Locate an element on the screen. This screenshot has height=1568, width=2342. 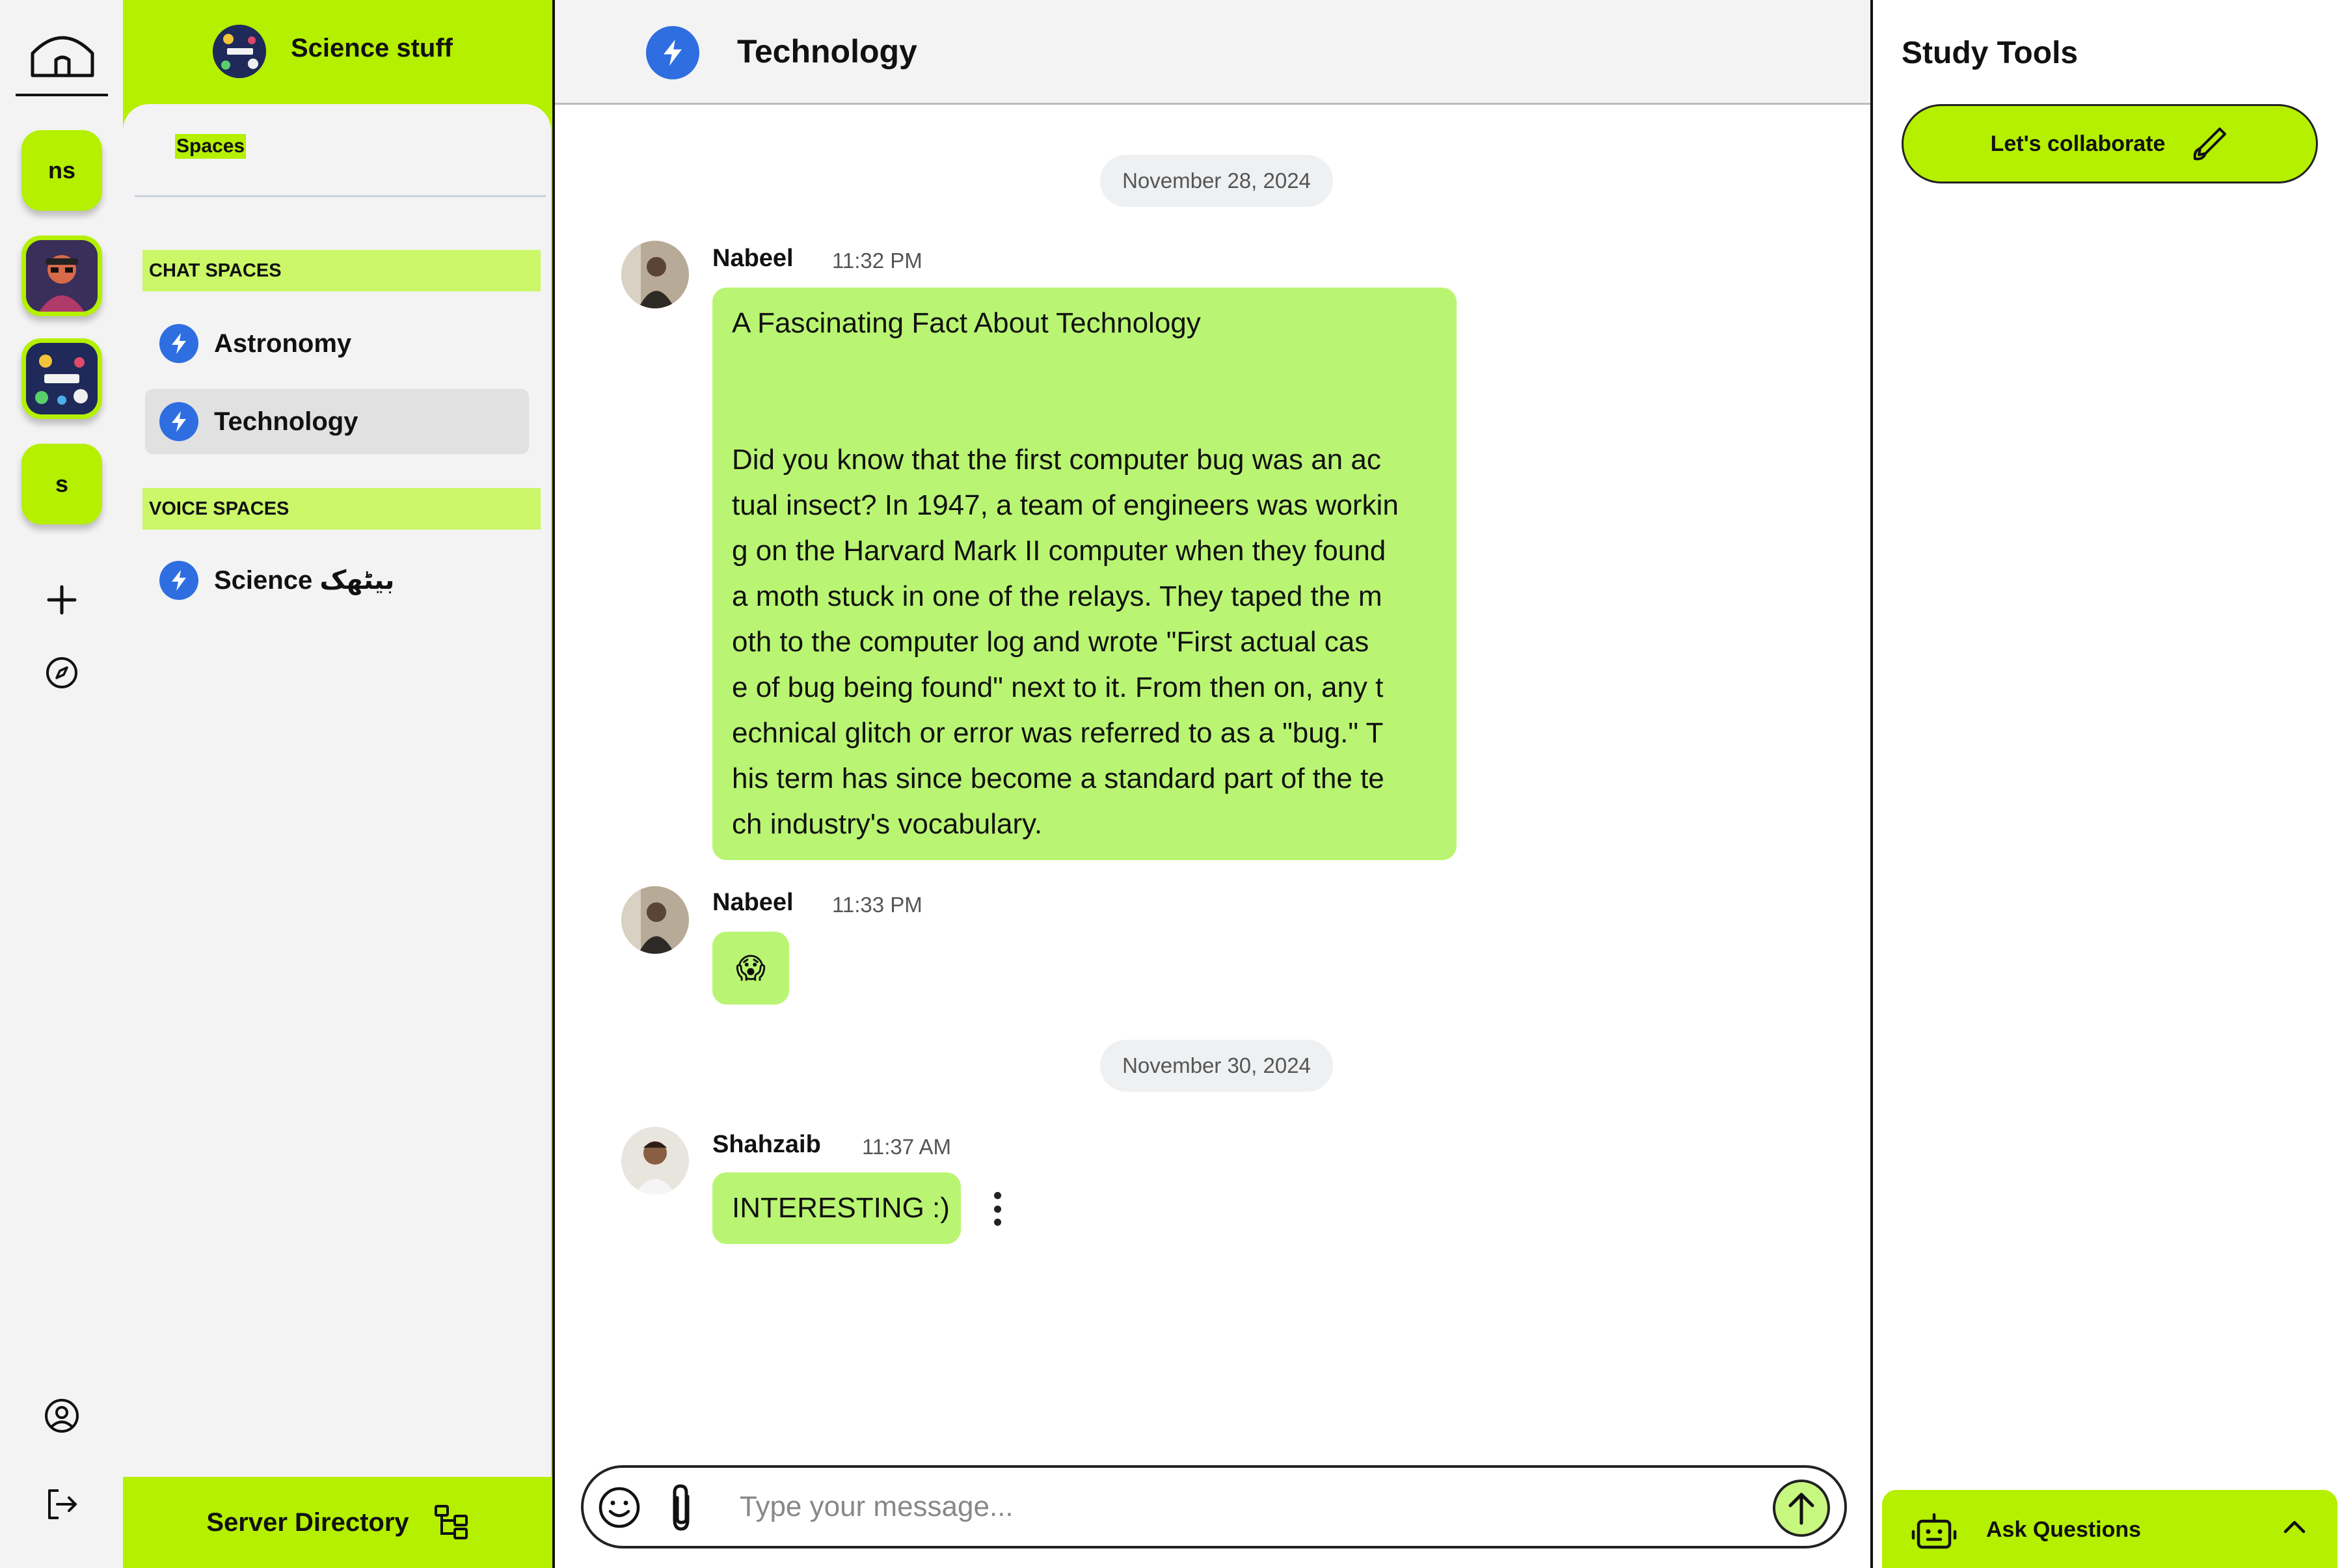
server-s-label: s is located at coordinates (62, 483).